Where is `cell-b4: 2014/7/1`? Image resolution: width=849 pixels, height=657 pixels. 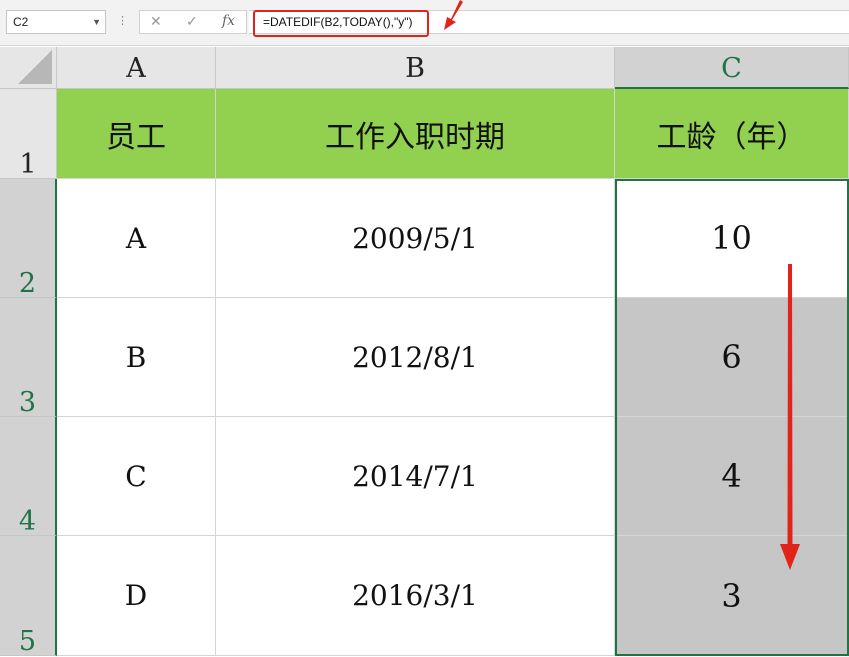
cell-b4: 2014/7/1 is located at coordinates (415, 476).